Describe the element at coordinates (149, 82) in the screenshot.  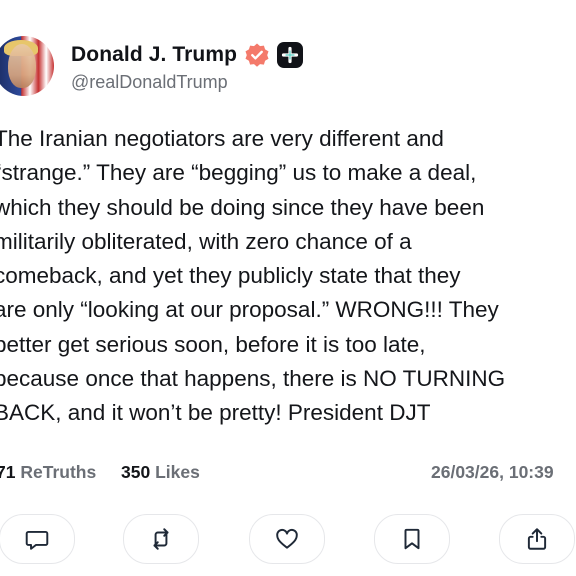
I see `author-handle: @realDonaldTrump` at that location.